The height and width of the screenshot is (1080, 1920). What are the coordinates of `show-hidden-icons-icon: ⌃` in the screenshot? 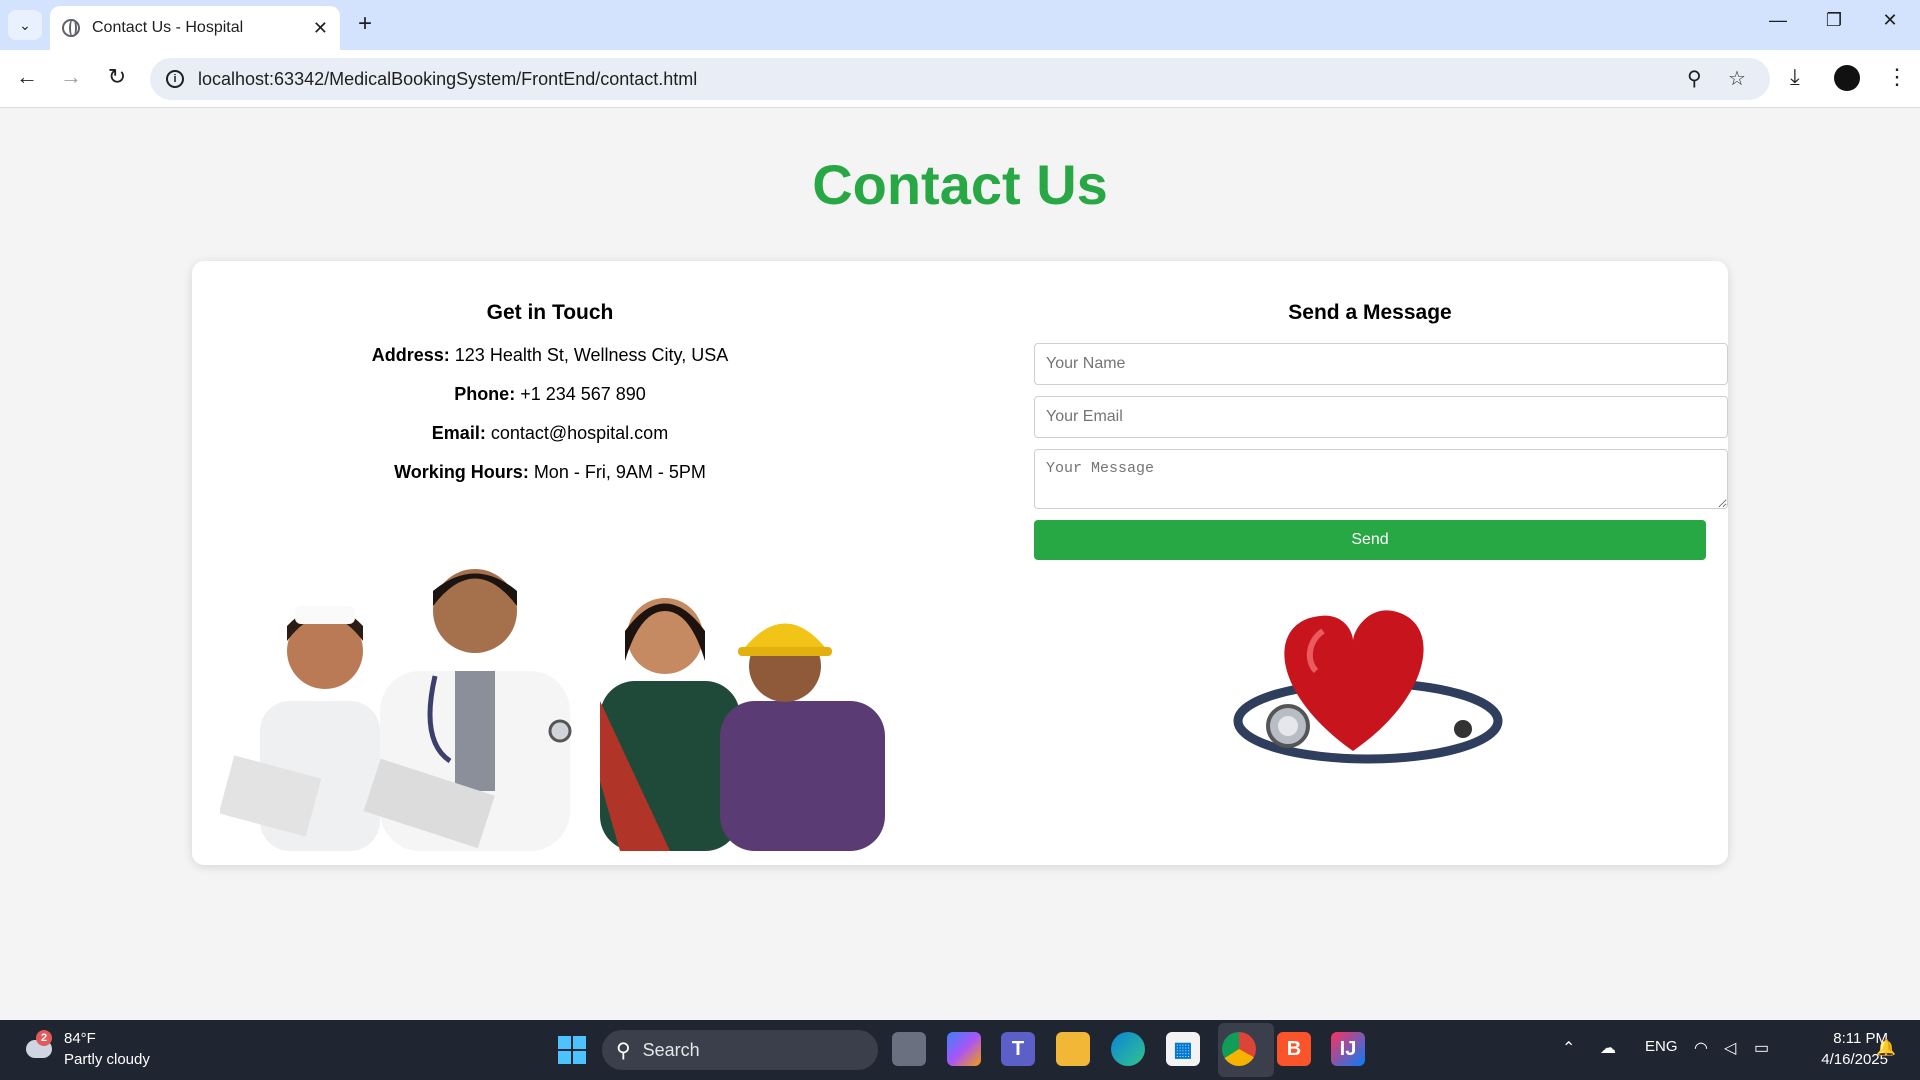 It's located at (1568, 1048).